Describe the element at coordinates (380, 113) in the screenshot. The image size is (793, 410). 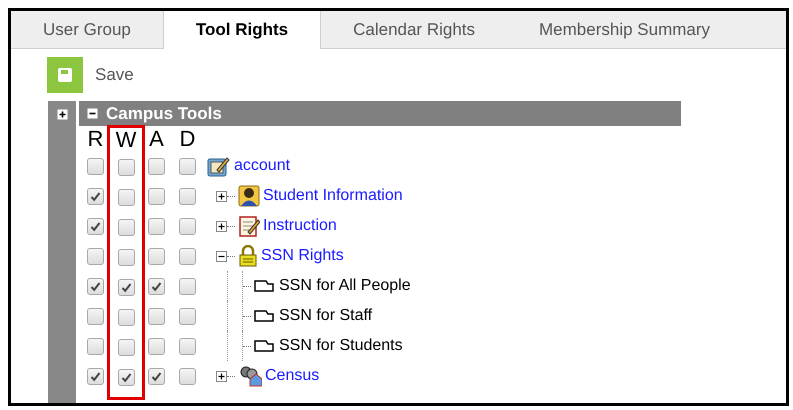
I see `section-header: Campus Tools` at that location.